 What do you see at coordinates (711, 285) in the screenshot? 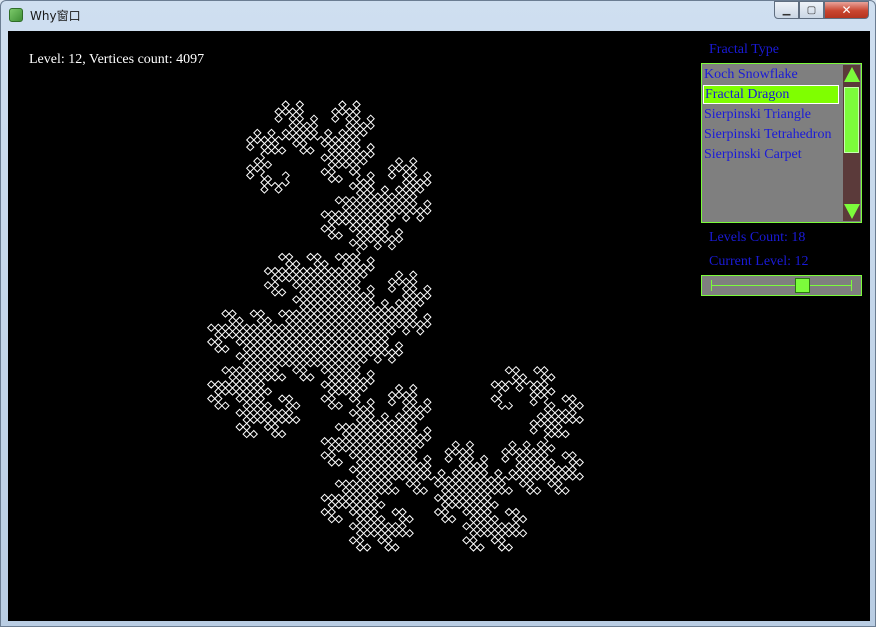
I see `slider-min-tick` at bounding box center [711, 285].